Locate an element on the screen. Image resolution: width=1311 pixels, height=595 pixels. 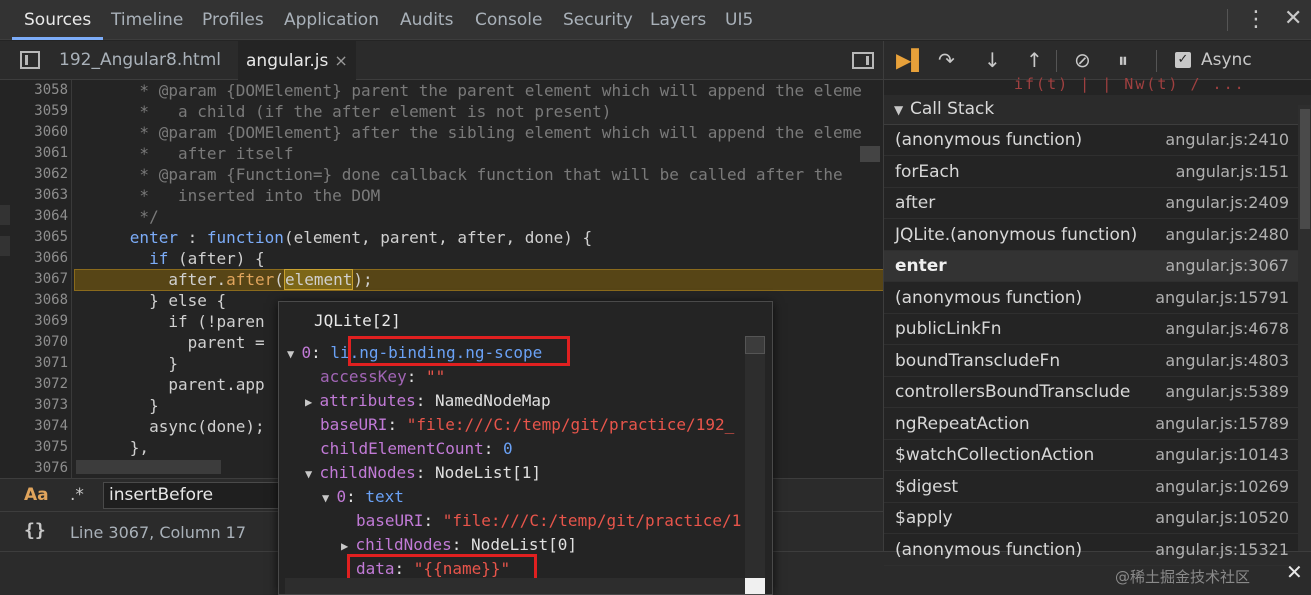
code-line: async(done); is located at coordinates (168, 426).